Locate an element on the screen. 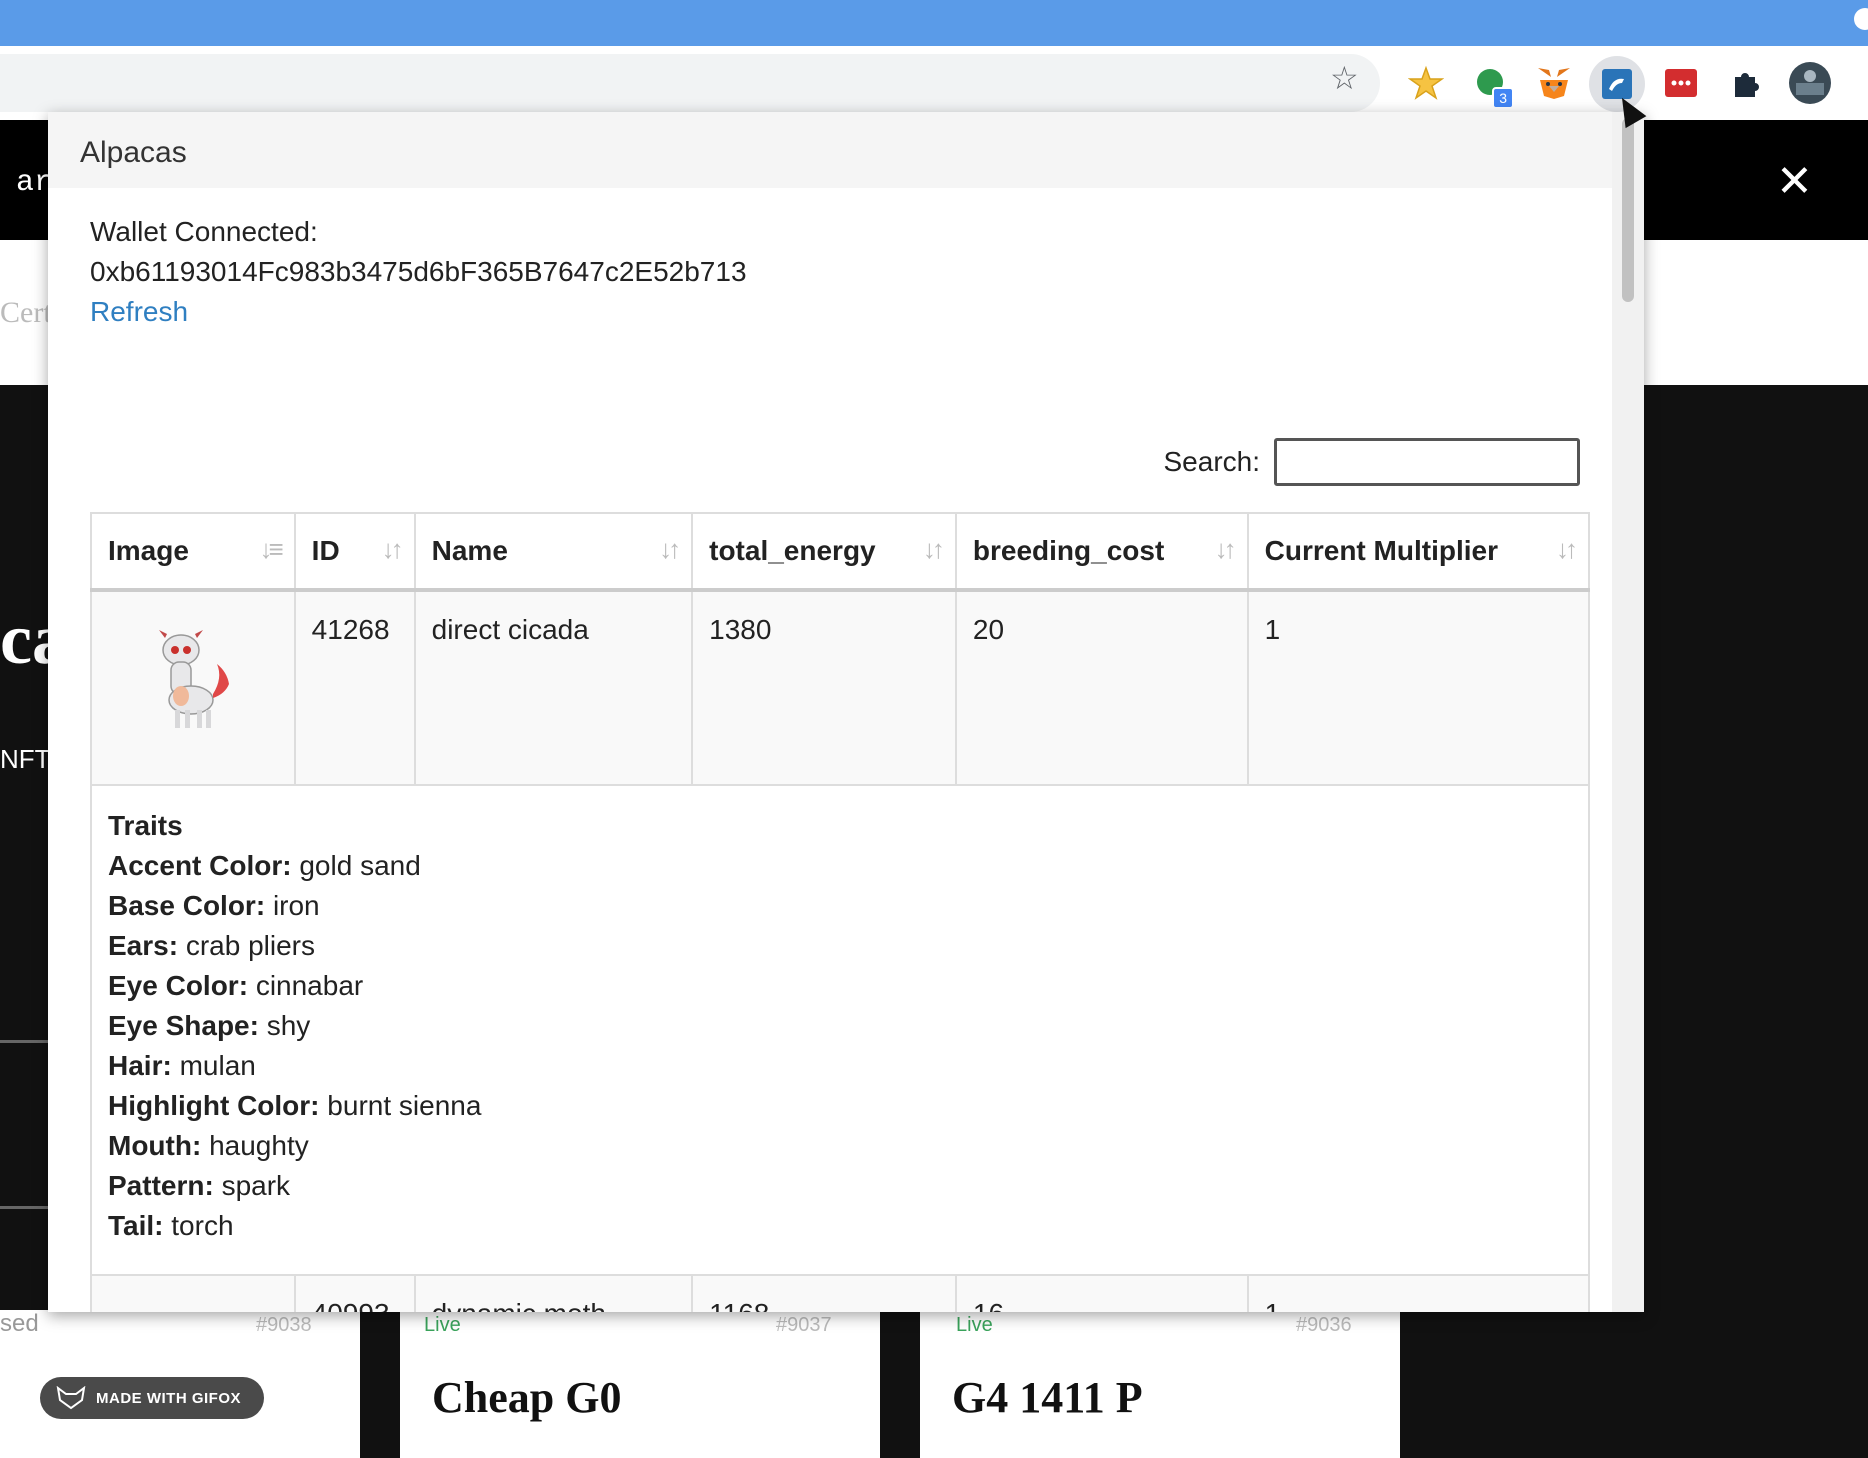 The height and width of the screenshot is (1458, 1868). listing-card: Live #9036 G4 1411 P is located at coordinates (1160, 1384).